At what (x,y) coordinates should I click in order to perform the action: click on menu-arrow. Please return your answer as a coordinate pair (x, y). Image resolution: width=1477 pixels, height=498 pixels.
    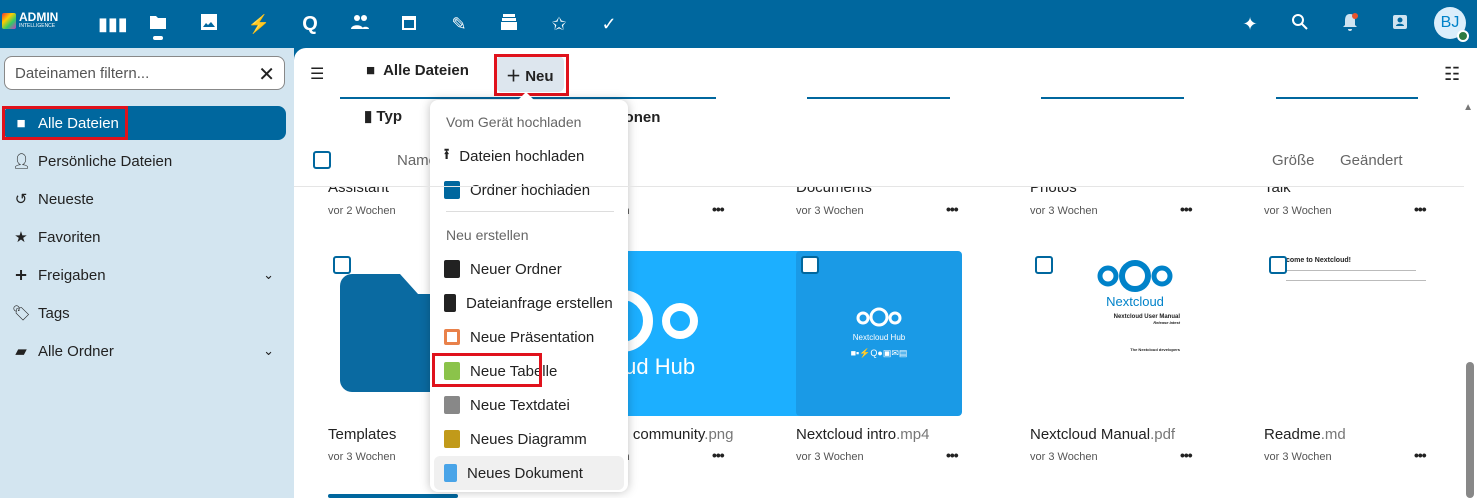
    Looking at the image, I should click on (526, 96).